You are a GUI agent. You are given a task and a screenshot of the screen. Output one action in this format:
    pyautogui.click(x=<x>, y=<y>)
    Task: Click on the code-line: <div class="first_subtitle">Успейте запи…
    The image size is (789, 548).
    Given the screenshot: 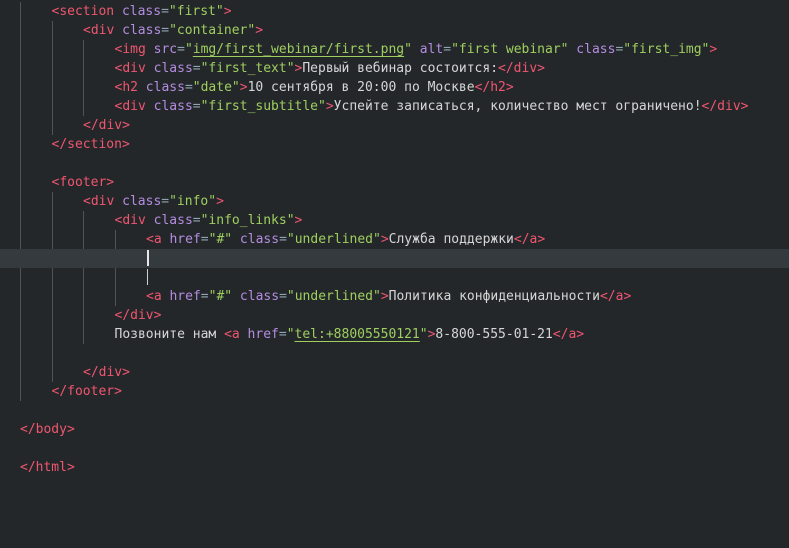 What is the action you would take?
    pyautogui.click(x=394, y=106)
    